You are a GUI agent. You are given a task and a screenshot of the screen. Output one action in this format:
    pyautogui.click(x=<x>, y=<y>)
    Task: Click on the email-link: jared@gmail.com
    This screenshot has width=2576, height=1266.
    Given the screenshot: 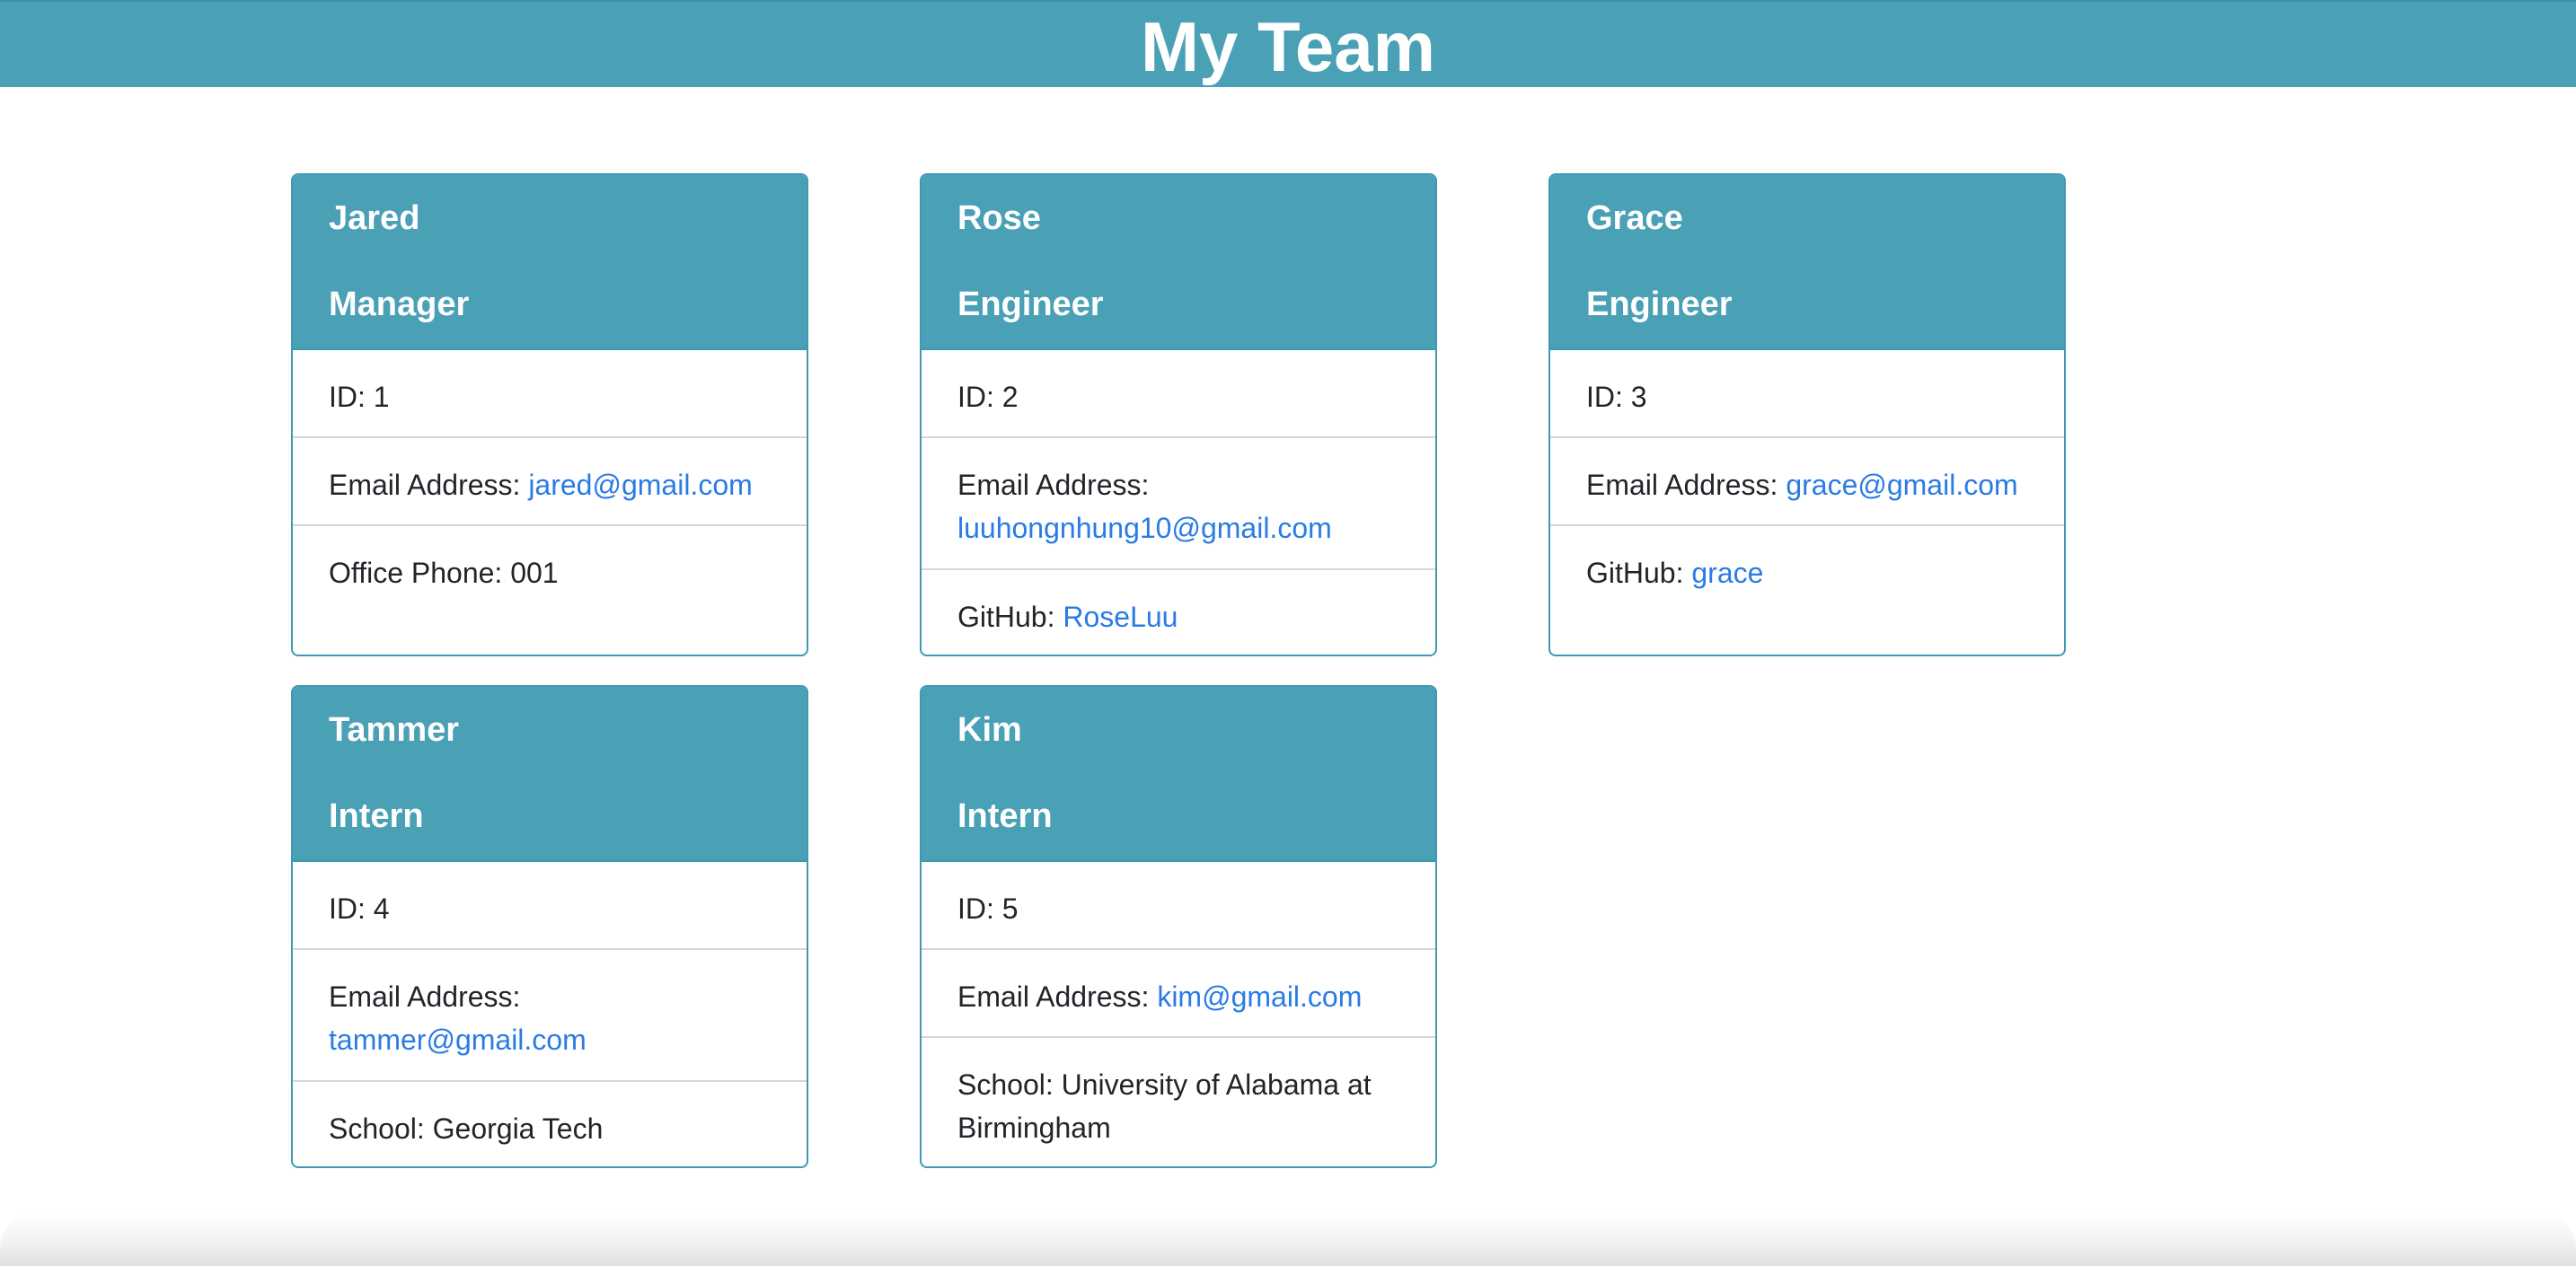 What is the action you would take?
    pyautogui.click(x=640, y=485)
    